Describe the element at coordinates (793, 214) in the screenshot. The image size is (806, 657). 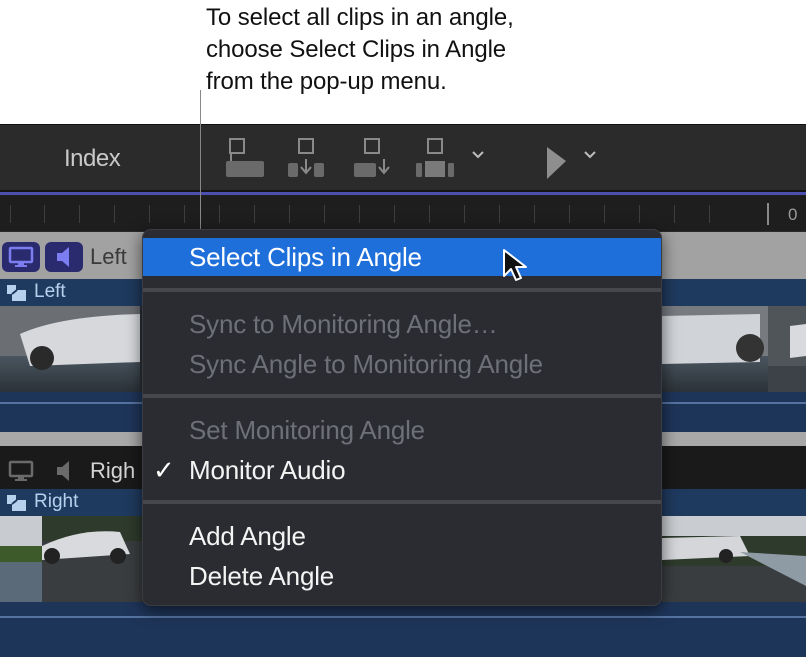
I see `ruler-timecode: 0` at that location.